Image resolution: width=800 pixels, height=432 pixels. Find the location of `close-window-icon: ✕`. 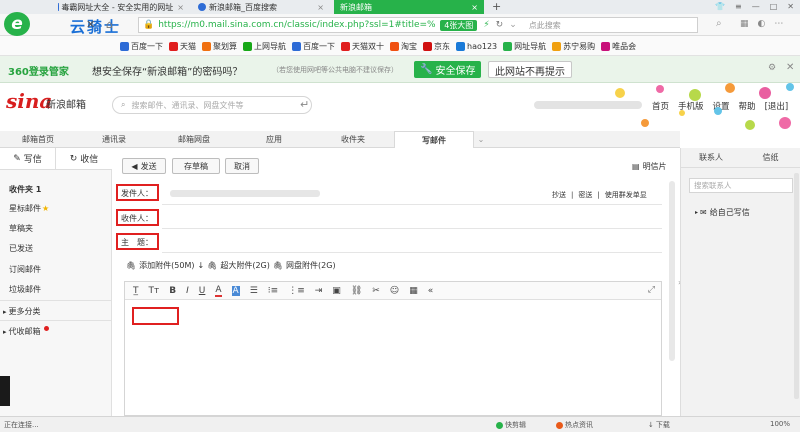

close-window-icon: ✕ is located at coordinates (790, 6).